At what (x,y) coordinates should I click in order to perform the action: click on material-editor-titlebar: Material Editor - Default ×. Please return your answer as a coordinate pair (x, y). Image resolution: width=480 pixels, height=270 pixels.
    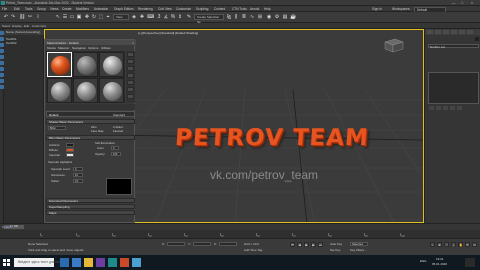
    Looking at the image, I should click on (90, 42).